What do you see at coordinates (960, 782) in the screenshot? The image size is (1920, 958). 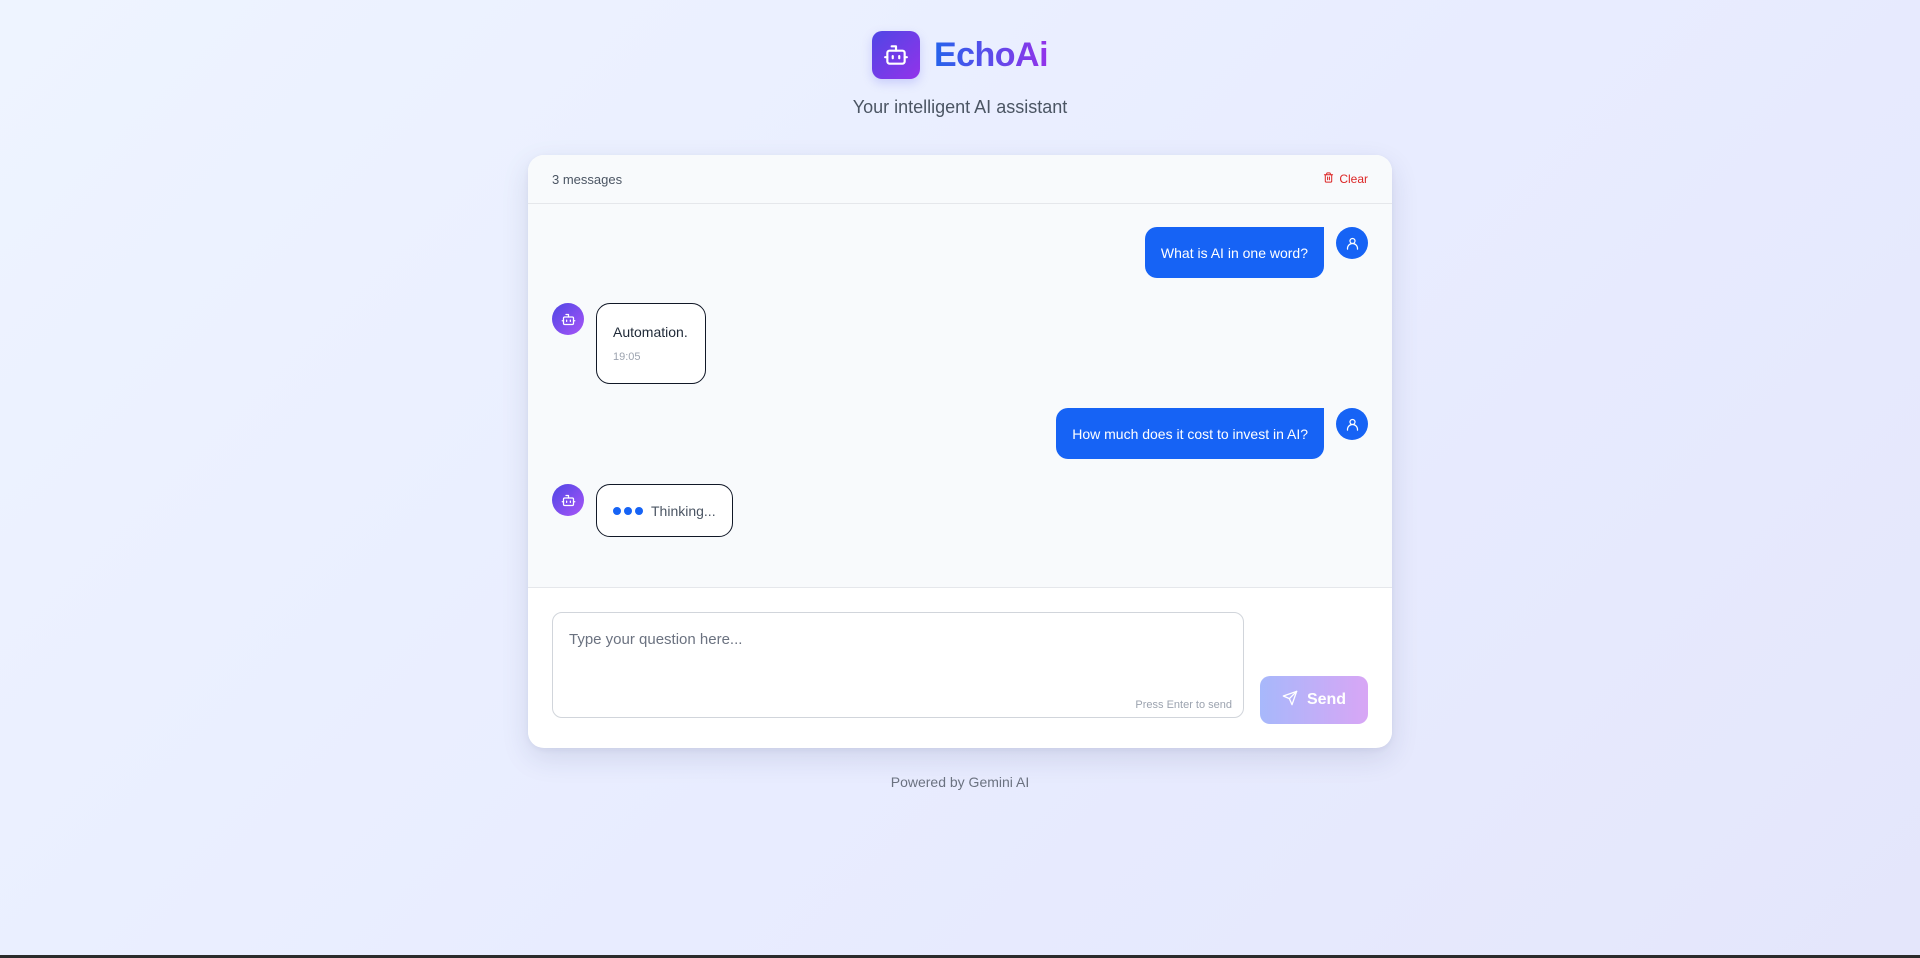 I see `footer-powered-by: Powered by Gemini AI` at bounding box center [960, 782].